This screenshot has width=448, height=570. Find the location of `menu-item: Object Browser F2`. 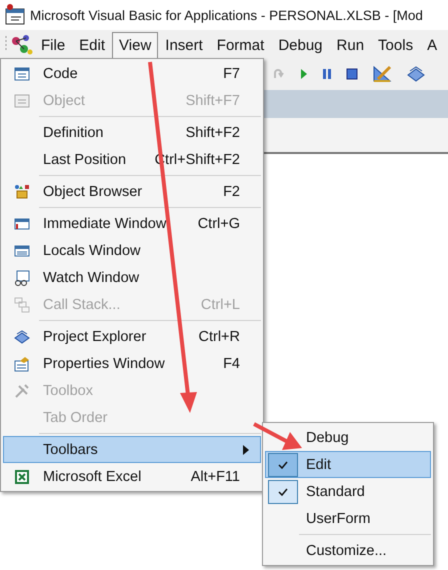

menu-item: Object Browser F2 is located at coordinates (132, 191).